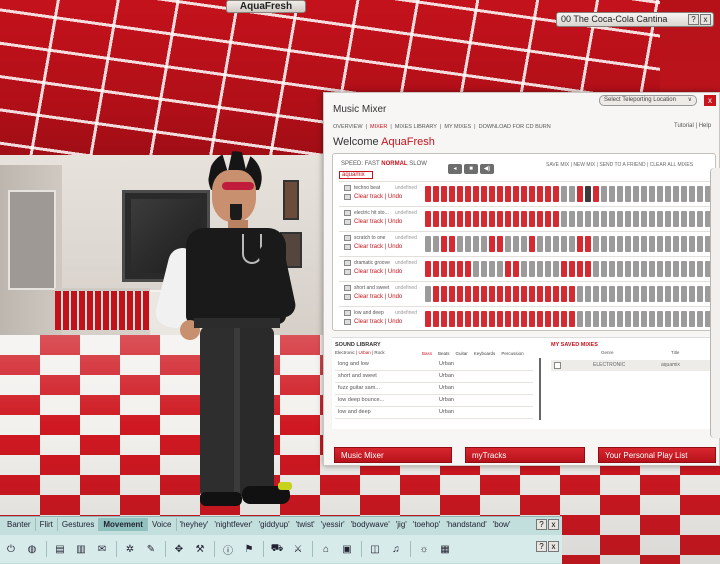  Describe the element at coordinates (11, 549) in the screenshot. I see `power-icon: ⏻` at that location.